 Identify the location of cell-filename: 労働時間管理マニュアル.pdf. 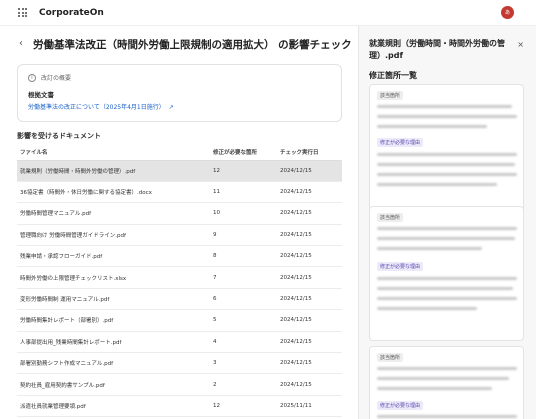
(113, 213).